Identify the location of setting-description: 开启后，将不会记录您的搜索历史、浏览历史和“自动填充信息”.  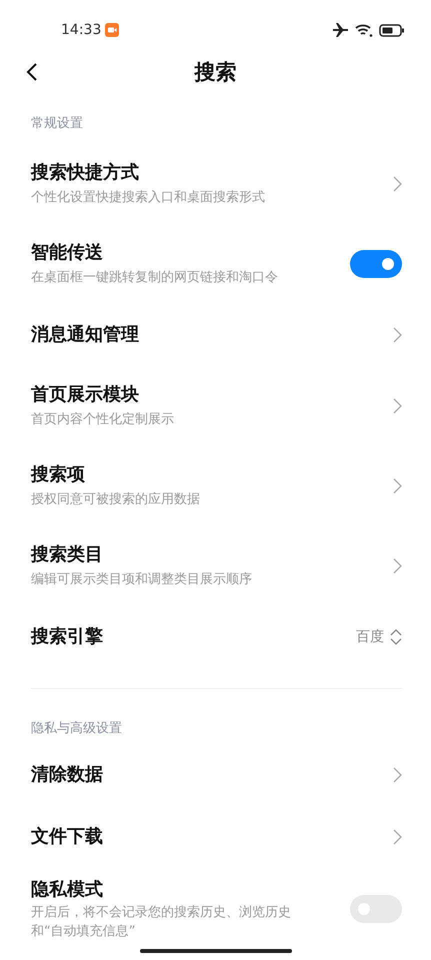
(161, 922).